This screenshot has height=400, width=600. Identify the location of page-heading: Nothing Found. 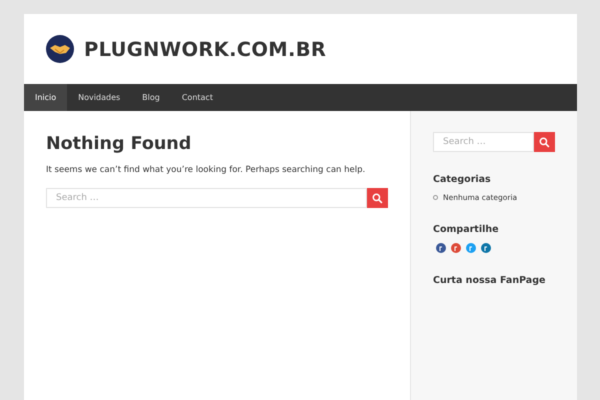
(119, 144).